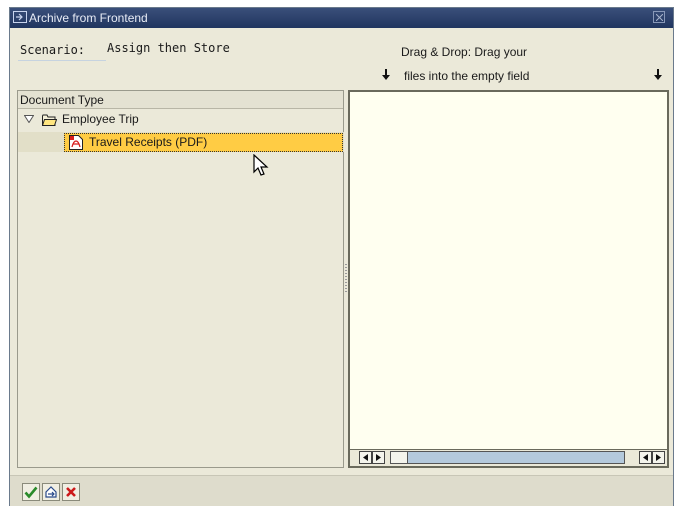 The width and height of the screenshot is (683, 508). I want to click on dialog-footer, so click(341, 490).